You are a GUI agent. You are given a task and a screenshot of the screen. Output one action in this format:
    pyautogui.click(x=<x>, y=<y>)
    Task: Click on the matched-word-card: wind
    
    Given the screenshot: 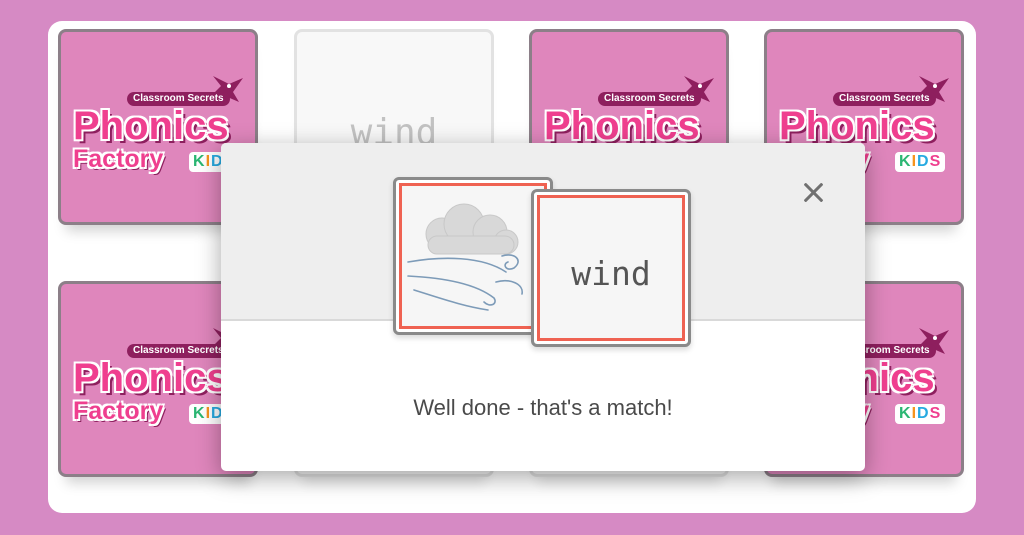 What is the action you would take?
    pyautogui.click(x=611, y=268)
    